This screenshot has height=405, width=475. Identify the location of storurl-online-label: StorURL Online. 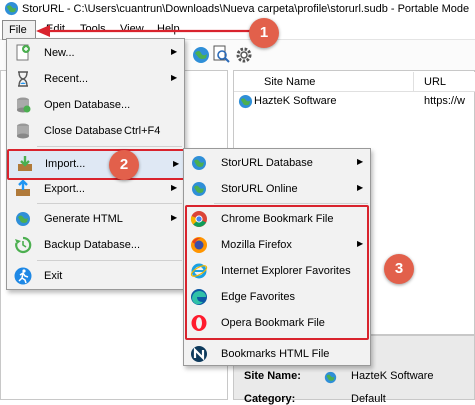
(259, 189).